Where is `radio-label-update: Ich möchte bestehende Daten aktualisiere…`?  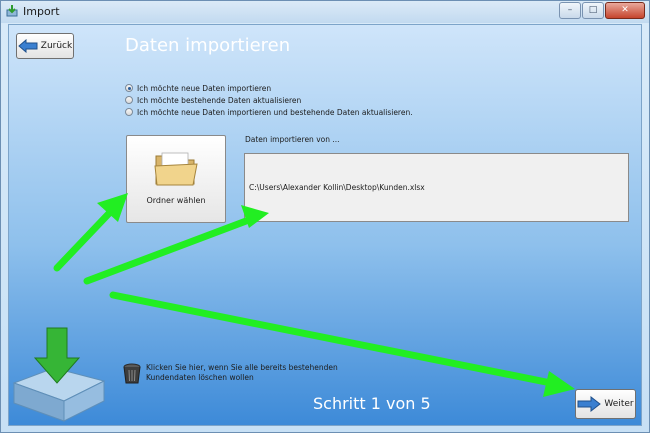 radio-label-update: Ich möchte bestehende Daten aktualisiere… is located at coordinates (219, 100).